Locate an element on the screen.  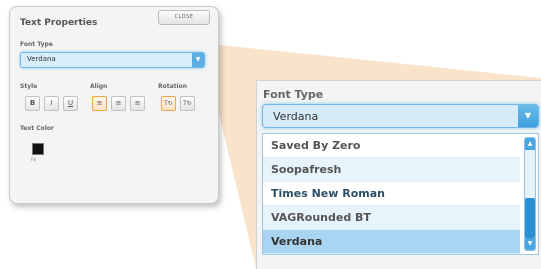
zoom-selected-value: Verdana is located at coordinates (296, 116).